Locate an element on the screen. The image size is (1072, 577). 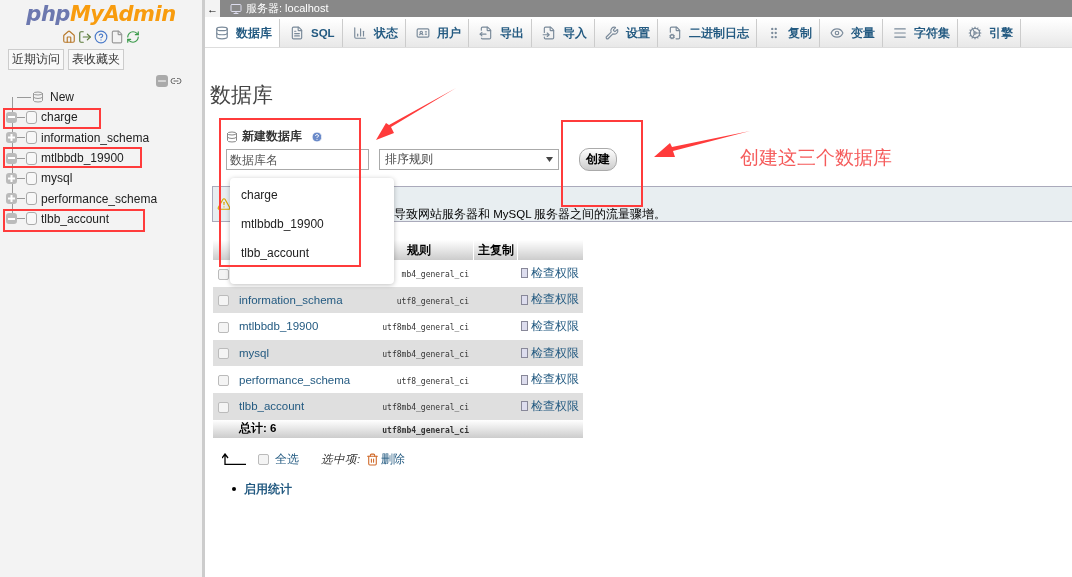
bullet-icon is located at coordinates (234, 488).